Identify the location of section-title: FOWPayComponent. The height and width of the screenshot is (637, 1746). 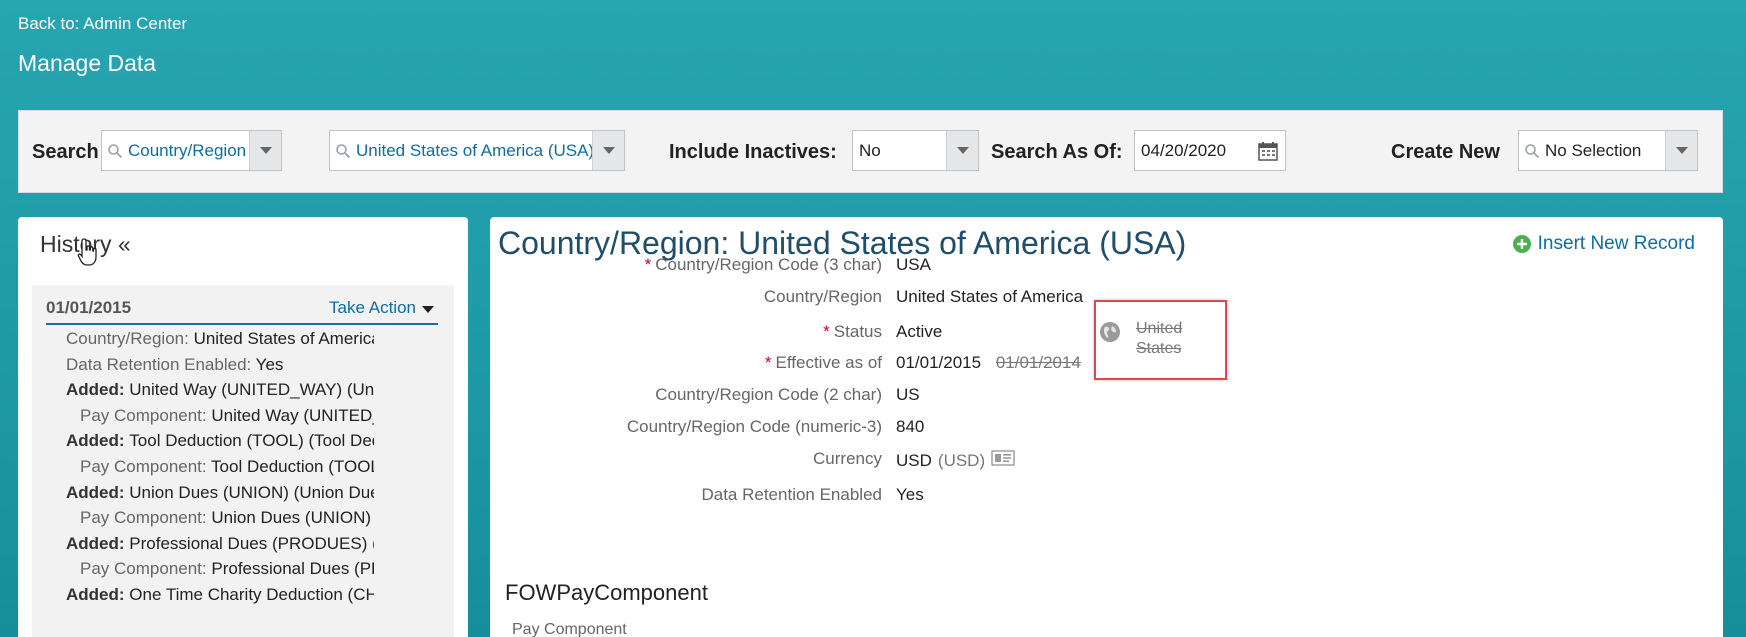
(606, 592).